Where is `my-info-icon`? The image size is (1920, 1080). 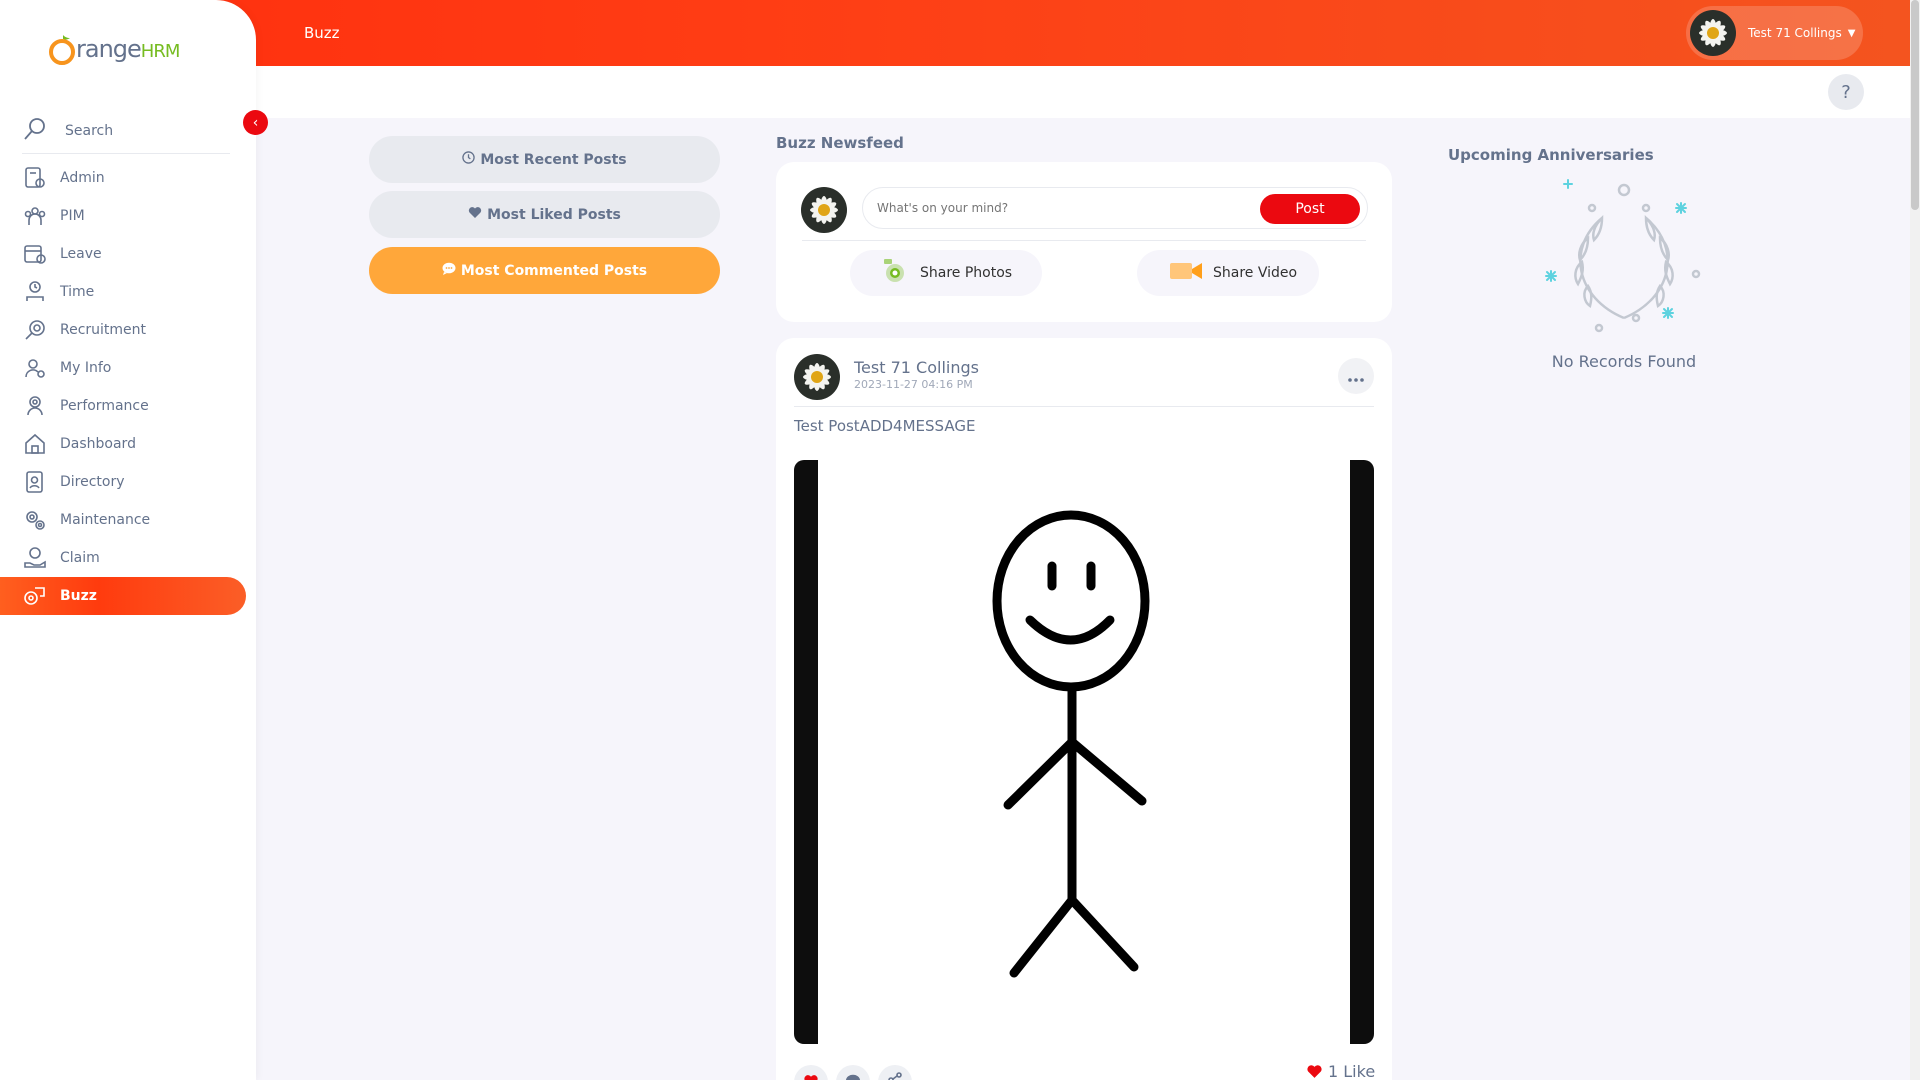 my-info-icon is located at coordinates (35, 368).